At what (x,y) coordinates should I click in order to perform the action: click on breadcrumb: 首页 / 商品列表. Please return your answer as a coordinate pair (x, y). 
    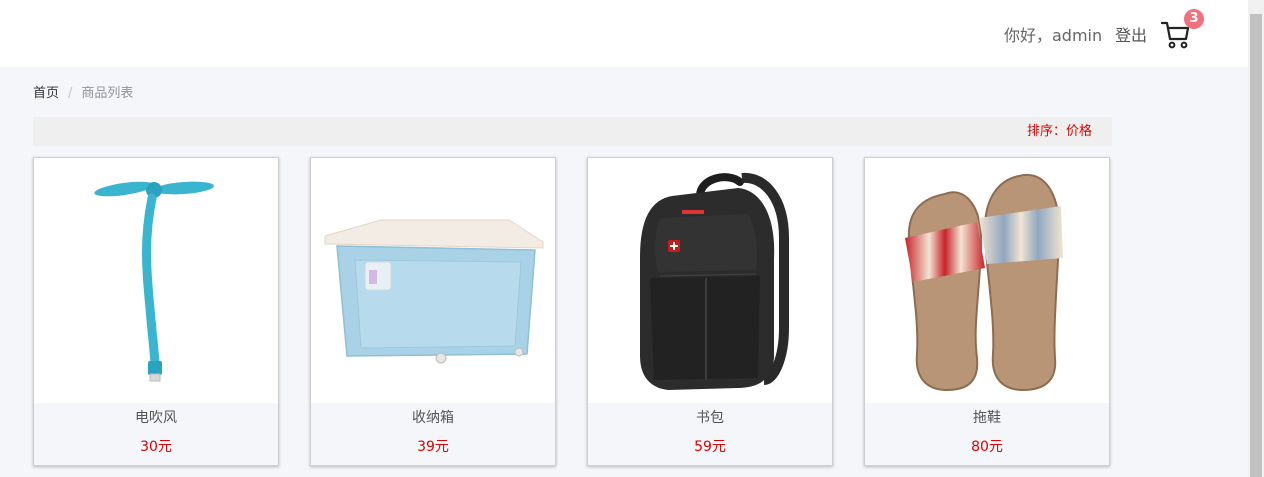
    Looking at the image, I should click on (83, 94).